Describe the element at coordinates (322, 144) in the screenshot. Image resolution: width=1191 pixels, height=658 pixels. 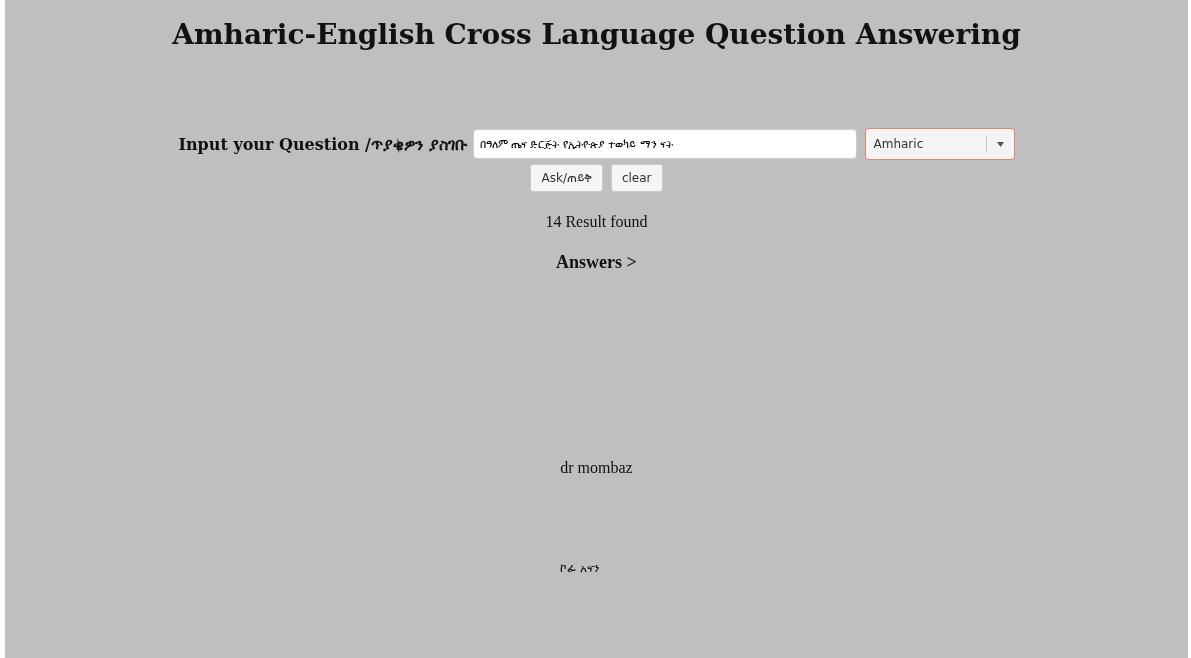
I see `question-label: Input your Question /ጥያቄዎን ያስገቡ` at that location.